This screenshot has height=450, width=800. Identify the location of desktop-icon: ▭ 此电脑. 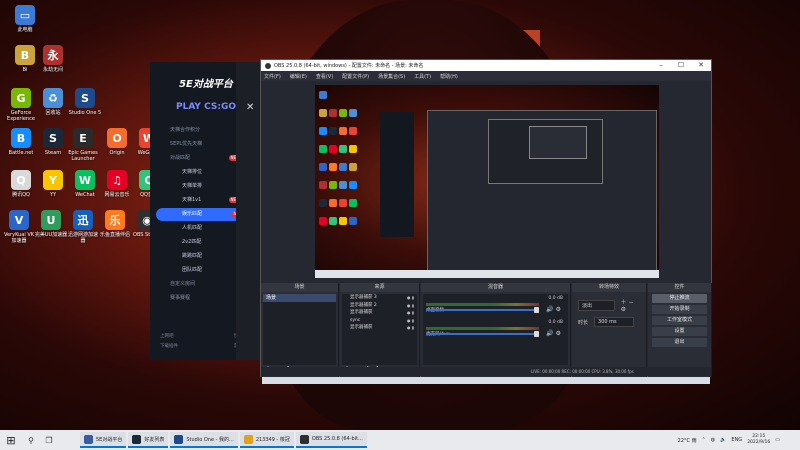
(25, 19).